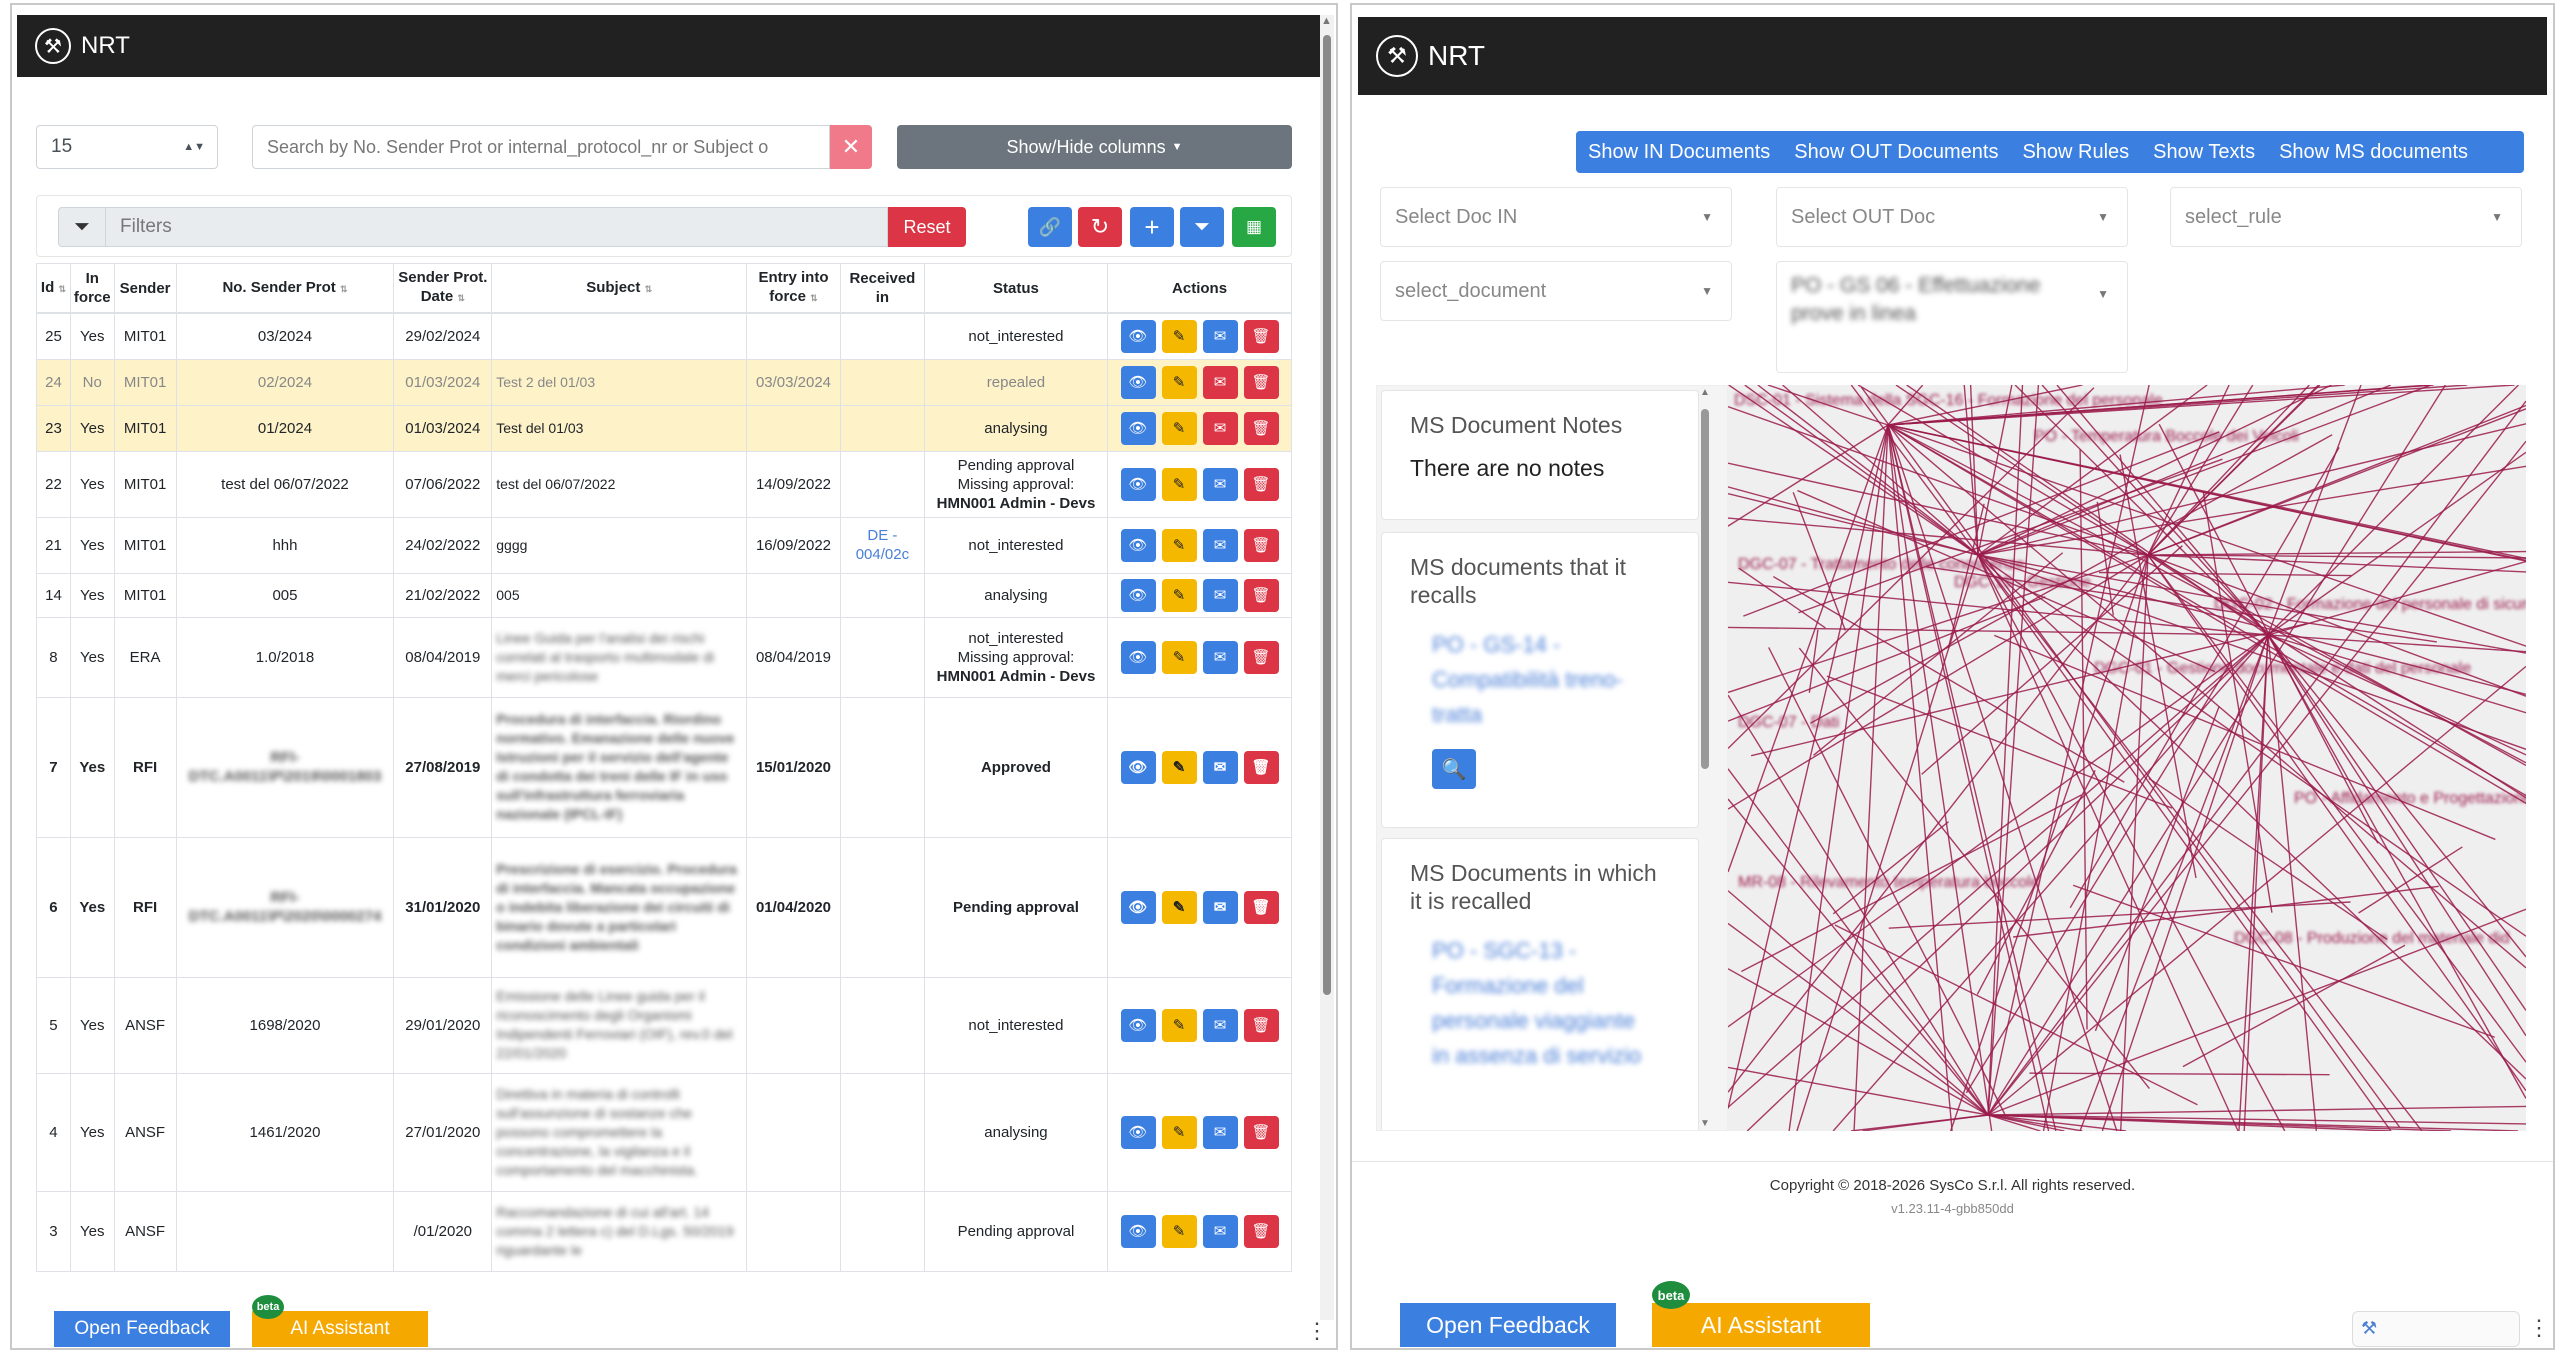 Image resolution: width=2560 pixels, height=1355 pixels. I want to click on brand-name: NRT, so click(105, 46).